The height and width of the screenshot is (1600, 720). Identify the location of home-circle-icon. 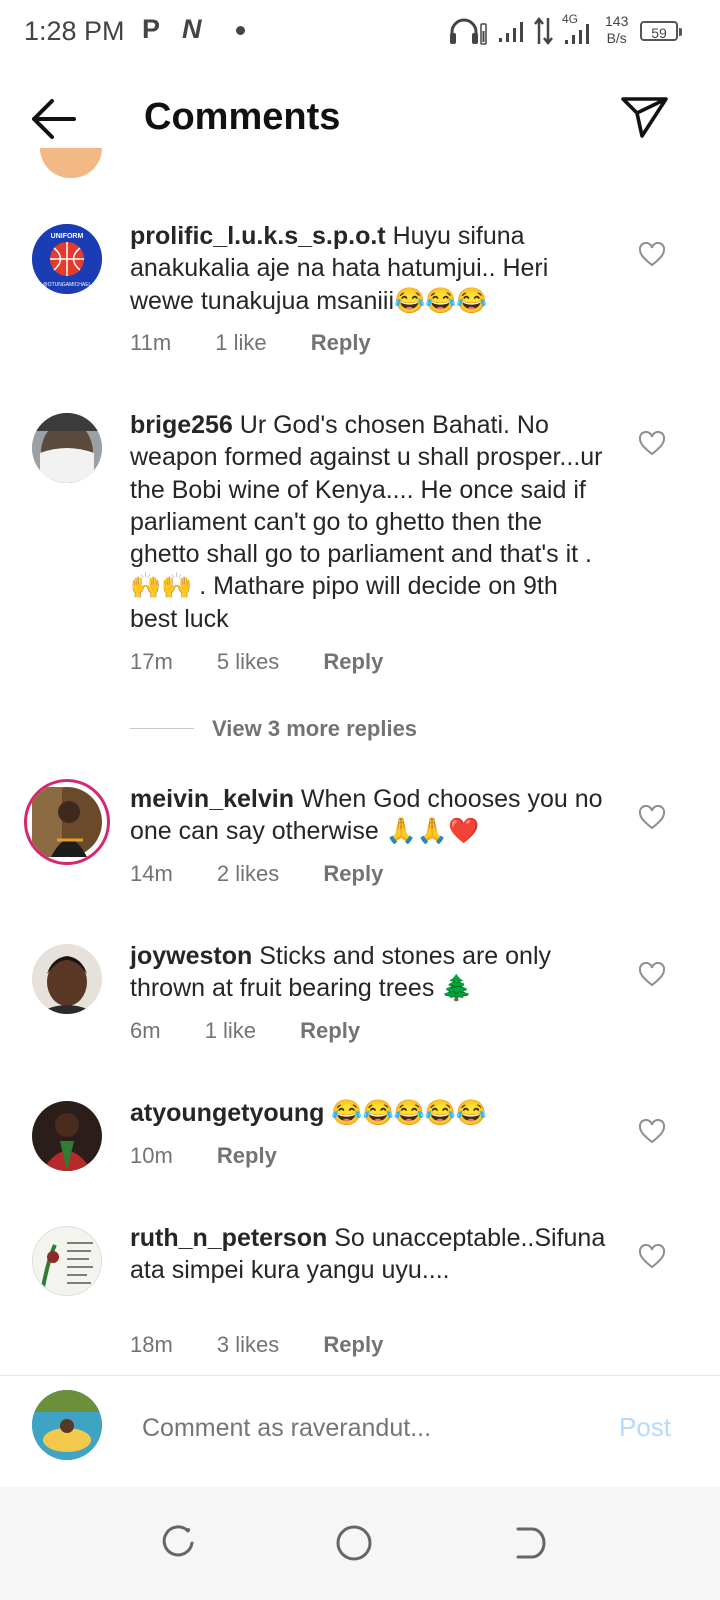
(354, 1543).